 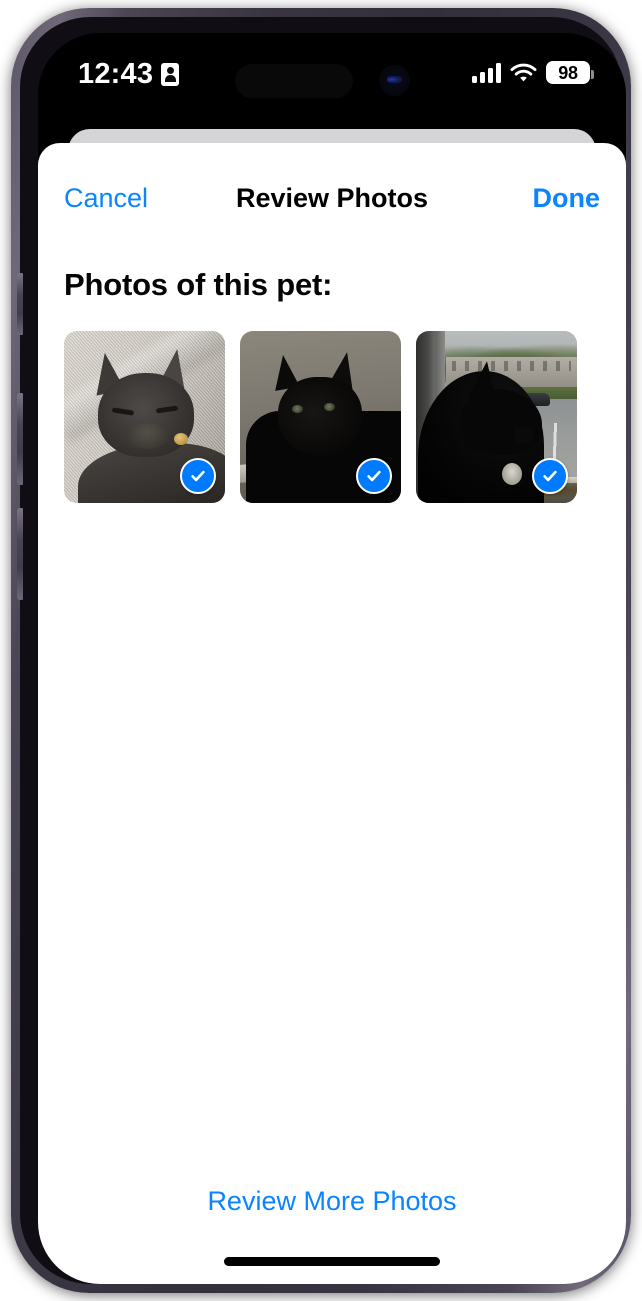 I want to click on status-indicators-group: 98, so click(x=533, y=72).